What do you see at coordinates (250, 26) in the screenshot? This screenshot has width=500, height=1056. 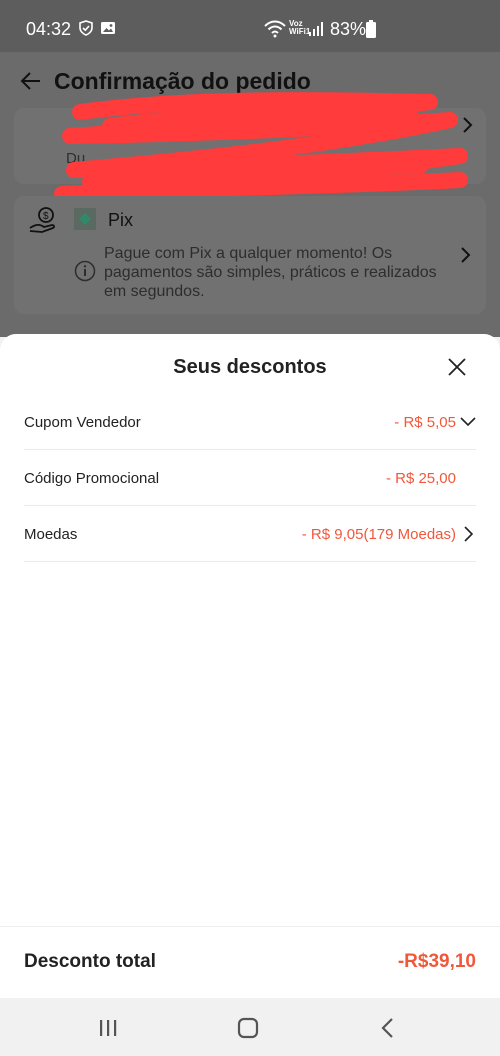 I see `status-bar: 04:32 Voz WiFi1 83%` at bounding box center [250, 26].